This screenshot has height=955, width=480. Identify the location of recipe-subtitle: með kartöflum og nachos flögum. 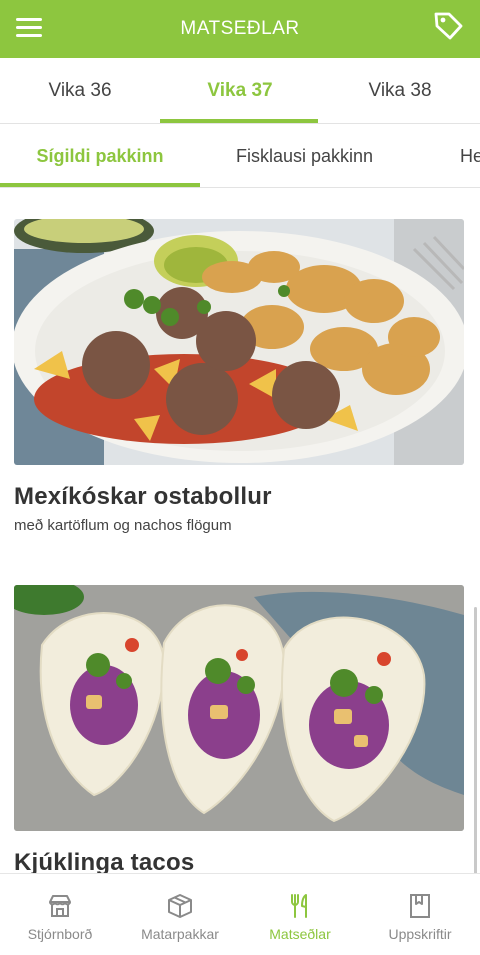
(123, 525).